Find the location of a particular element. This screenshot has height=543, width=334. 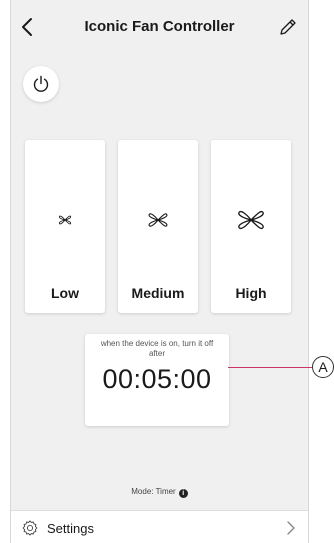

info-icon: i is located at coordinates (183, 493).